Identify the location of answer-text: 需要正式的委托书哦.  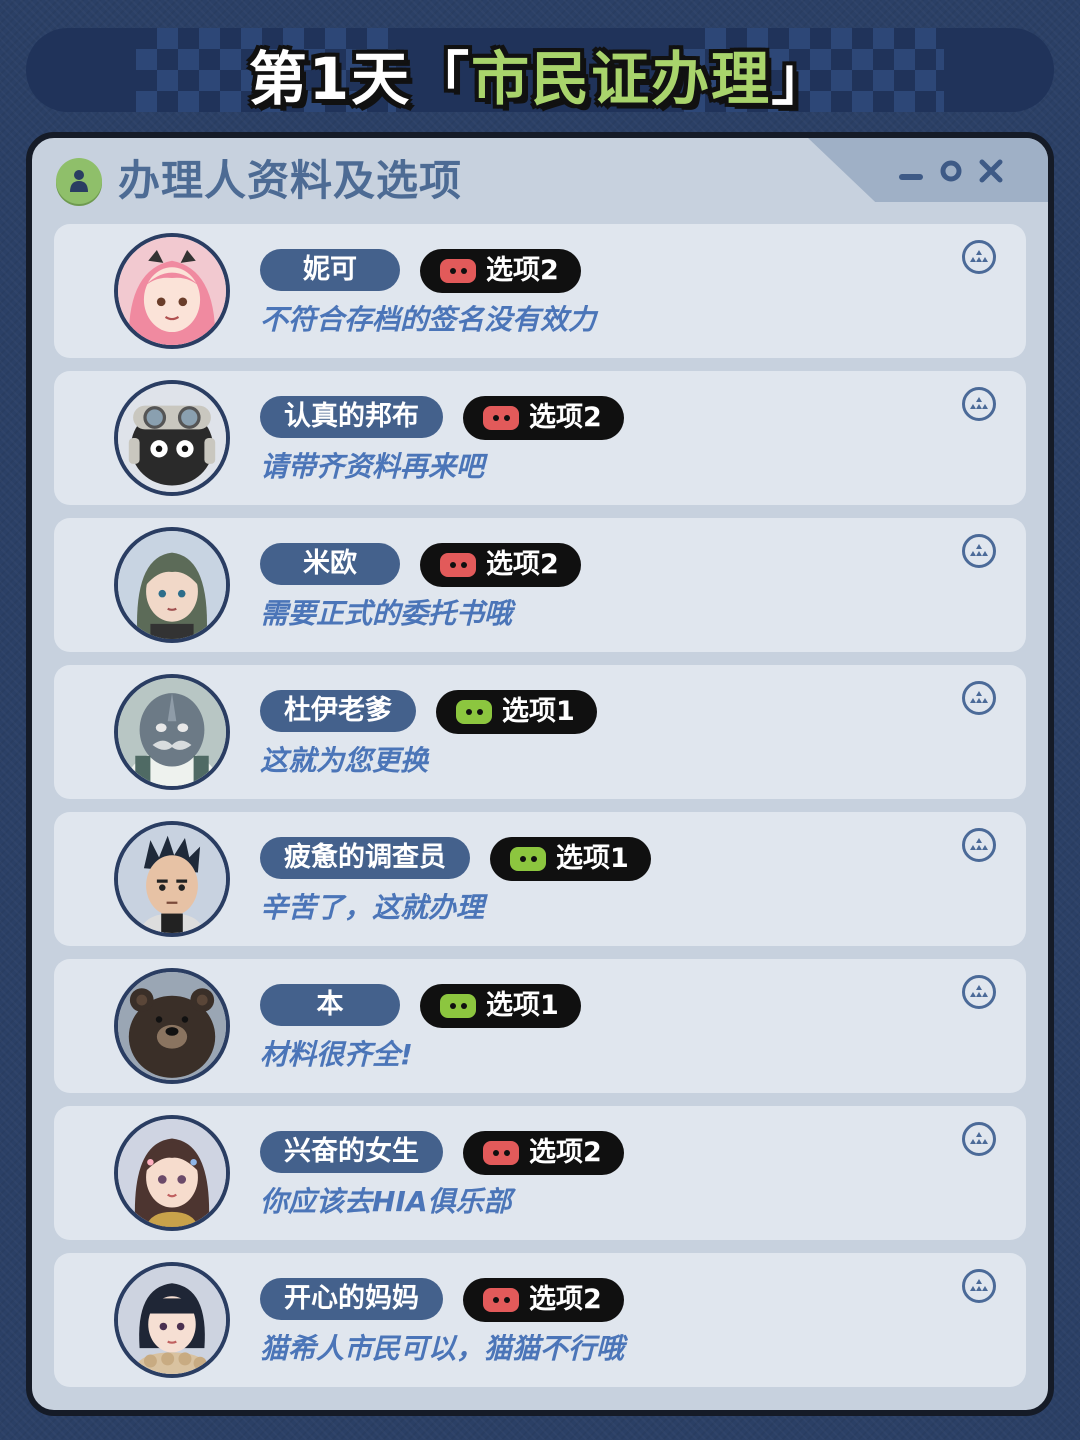
(386, 613).